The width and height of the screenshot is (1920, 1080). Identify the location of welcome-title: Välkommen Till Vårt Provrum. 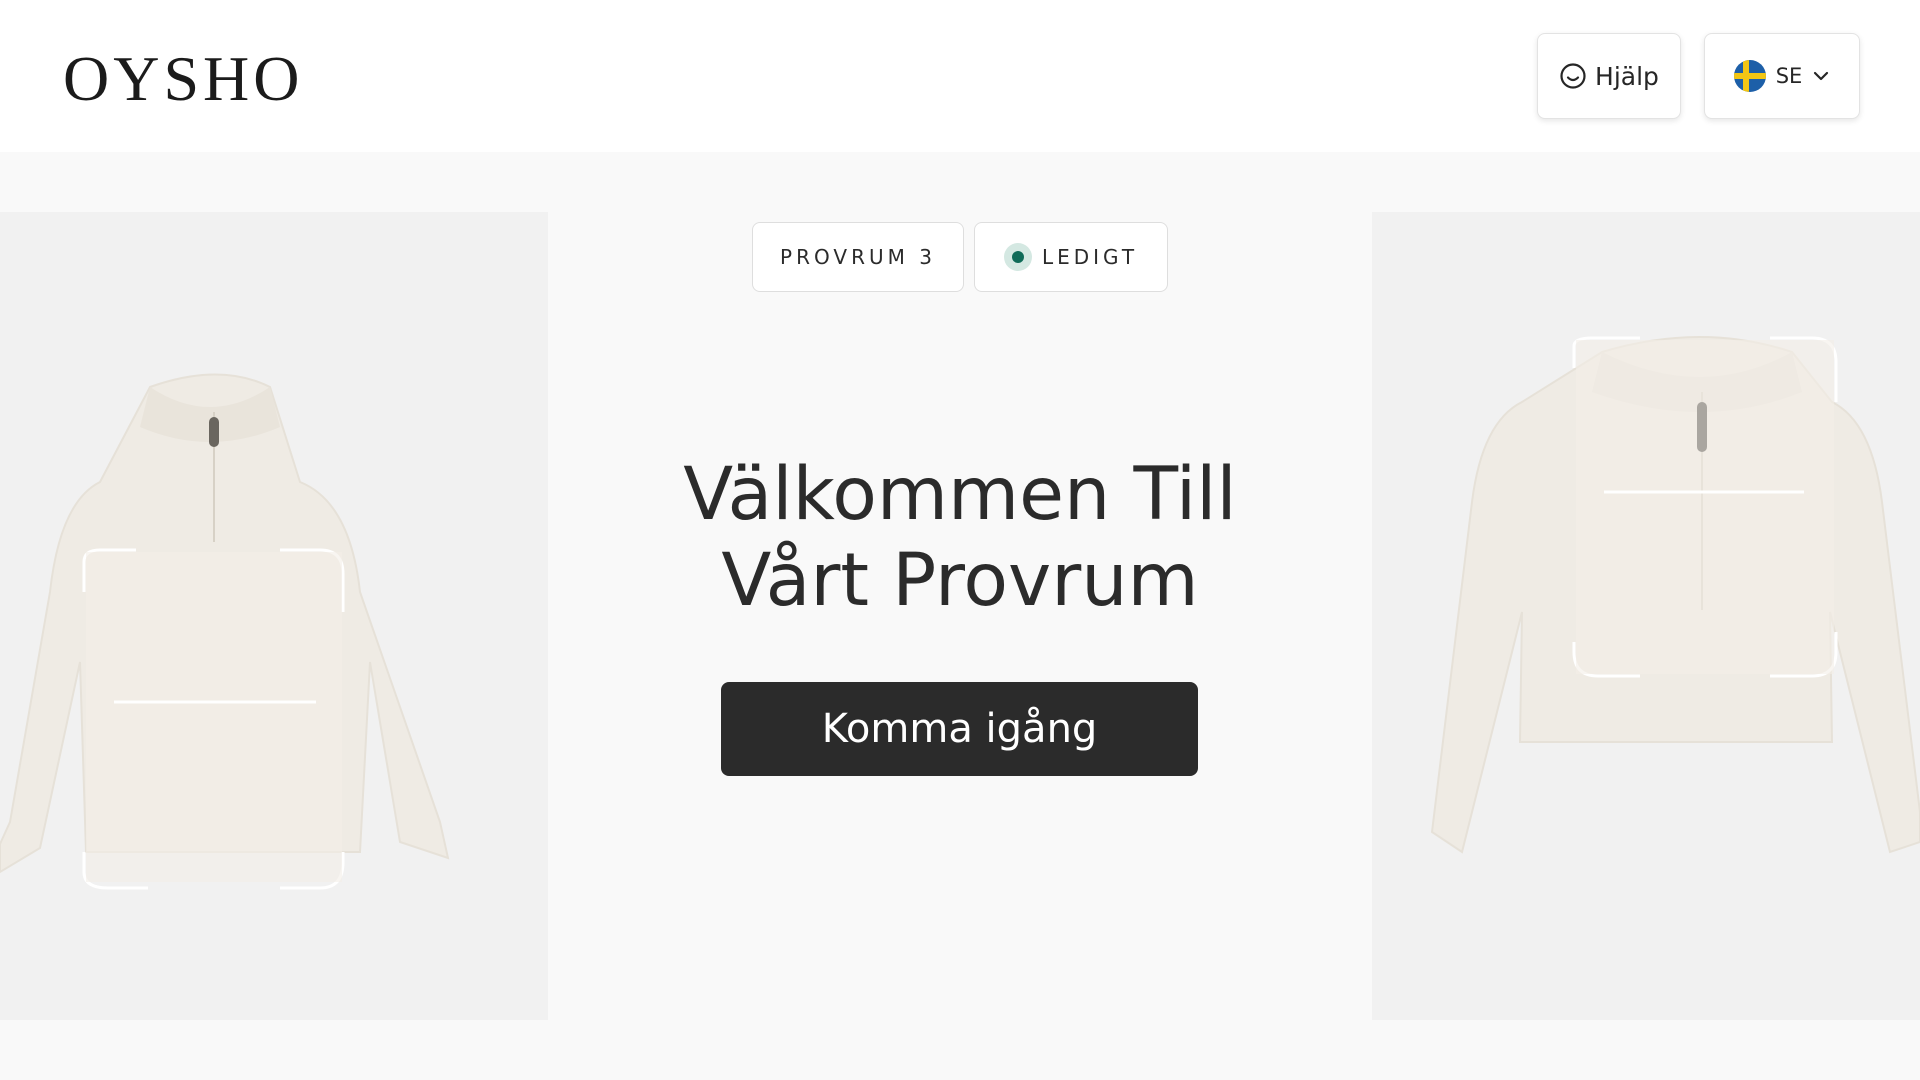
(960, 538).